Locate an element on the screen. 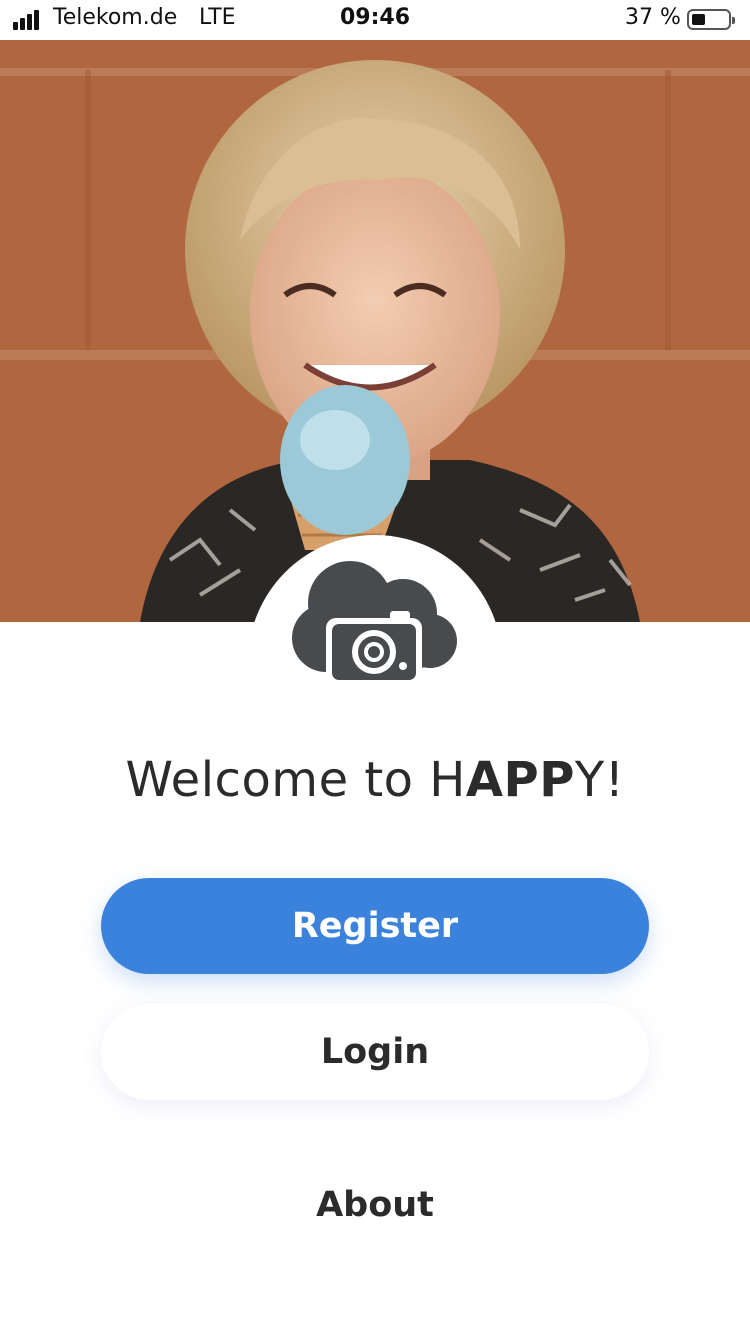 The image size is (750, 1334). status-bar: Telekom.de LTE 09:46 37 % is located at coordinates (375, 20).